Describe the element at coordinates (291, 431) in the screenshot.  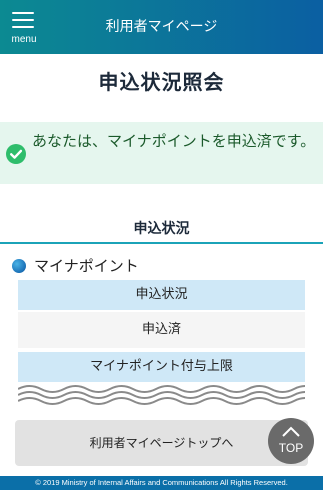
I see `chevron-up-icon` at that location.